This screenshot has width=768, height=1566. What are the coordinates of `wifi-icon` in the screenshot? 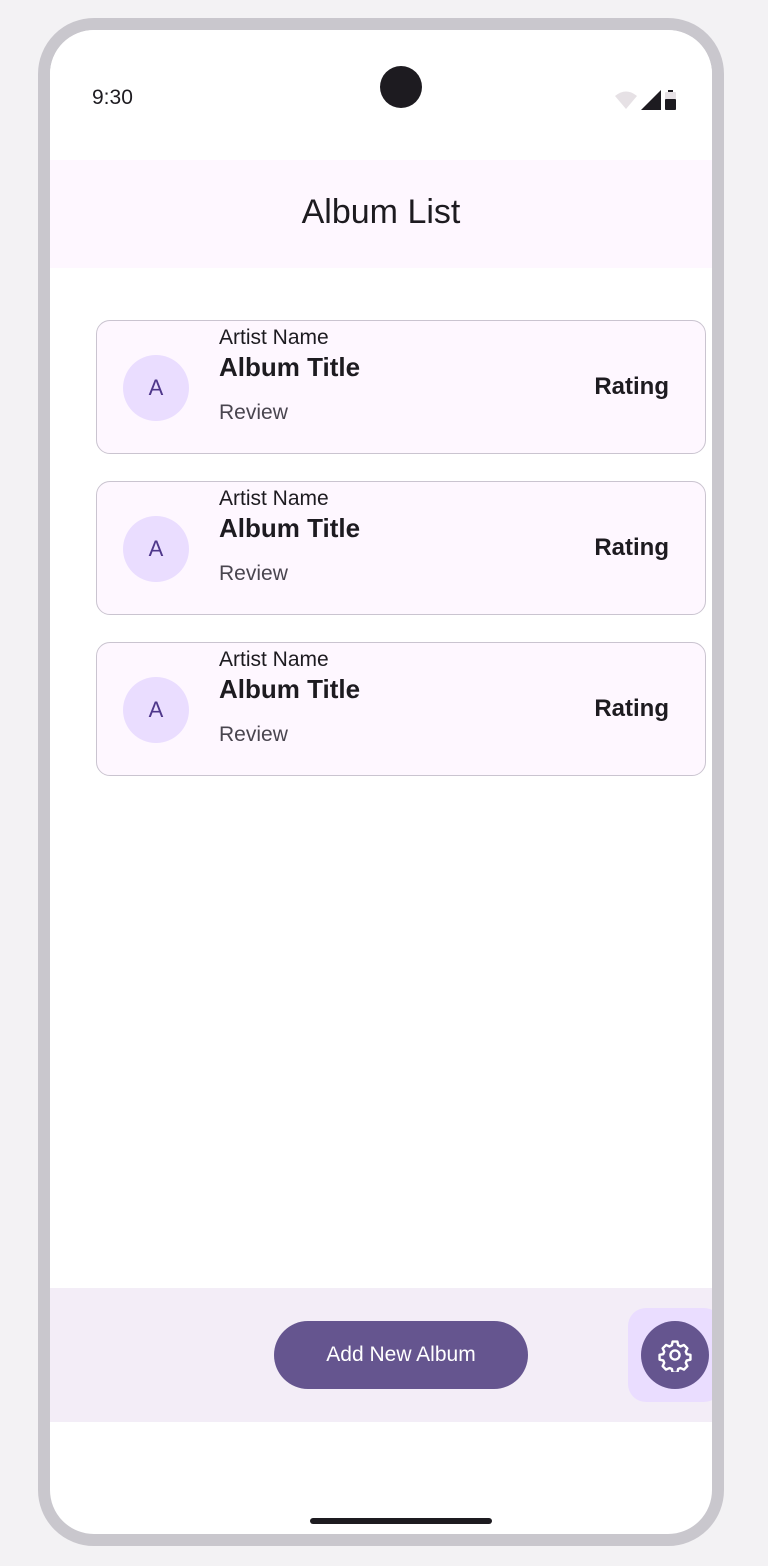 It's located at (626, 100).